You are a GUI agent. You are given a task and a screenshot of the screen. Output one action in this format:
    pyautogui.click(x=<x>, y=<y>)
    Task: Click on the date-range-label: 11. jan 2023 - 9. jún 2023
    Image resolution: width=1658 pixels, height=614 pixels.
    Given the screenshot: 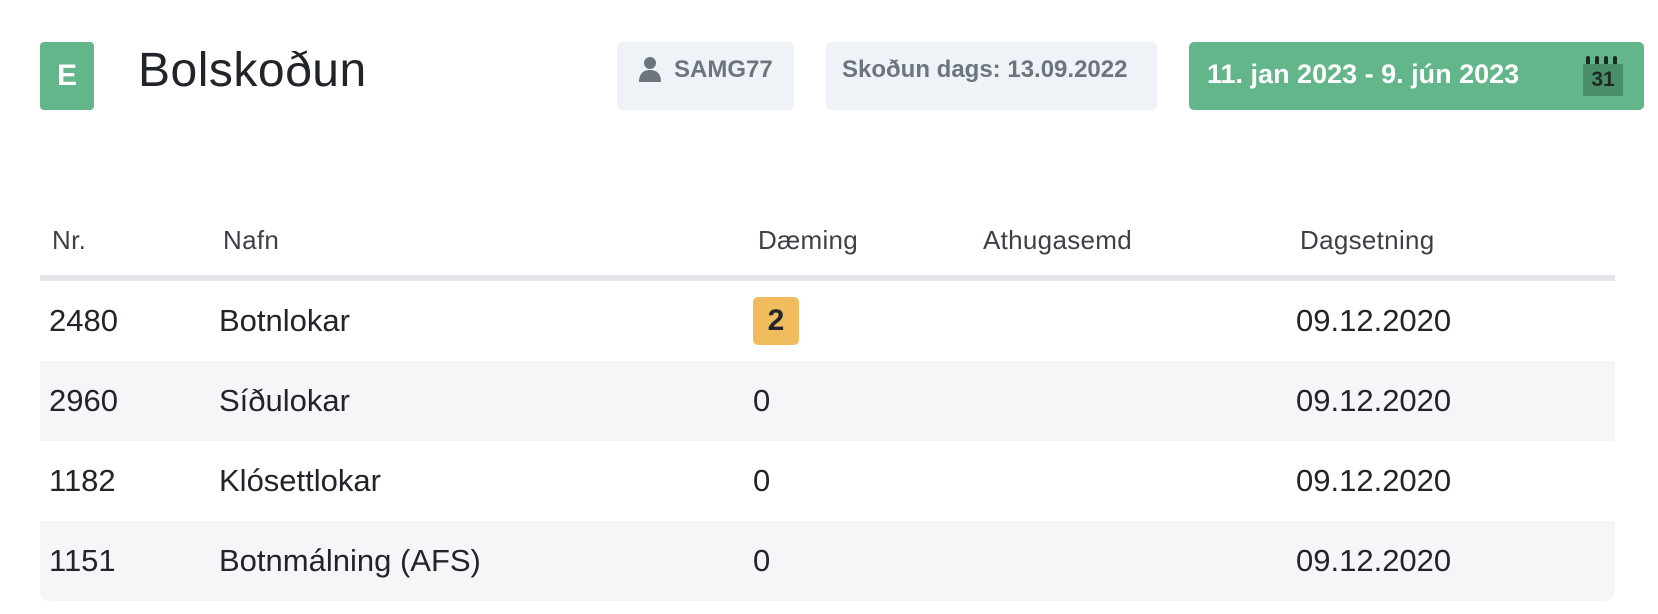 What is the action you would take?
    pyautogui.click(x=1363, y=74)
    